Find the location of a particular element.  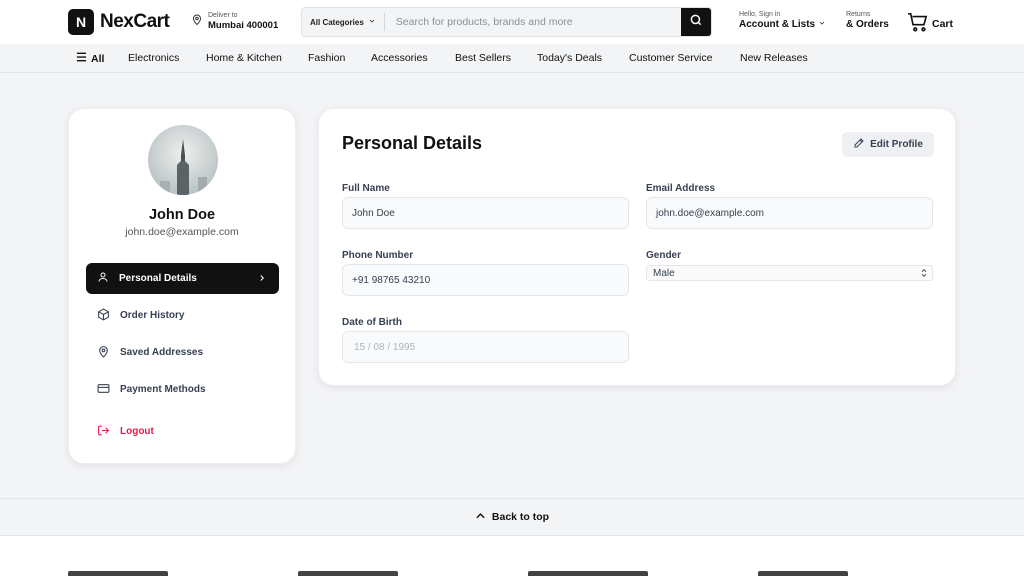

search-icon is located at coordinates (696, 22).